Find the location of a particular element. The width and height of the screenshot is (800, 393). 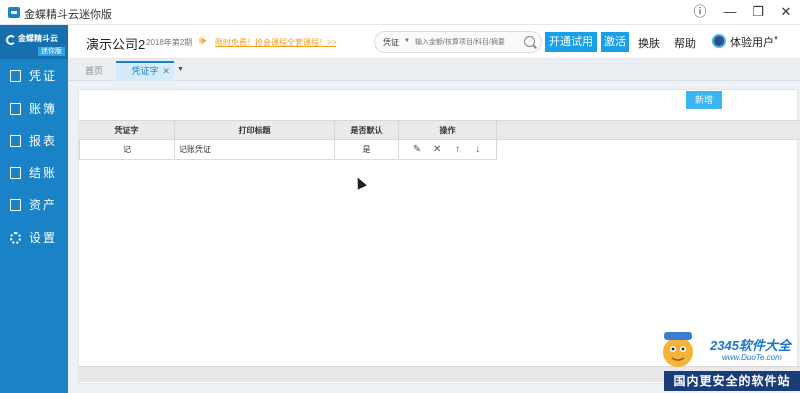

search-input is located at coordinates (467, 42).